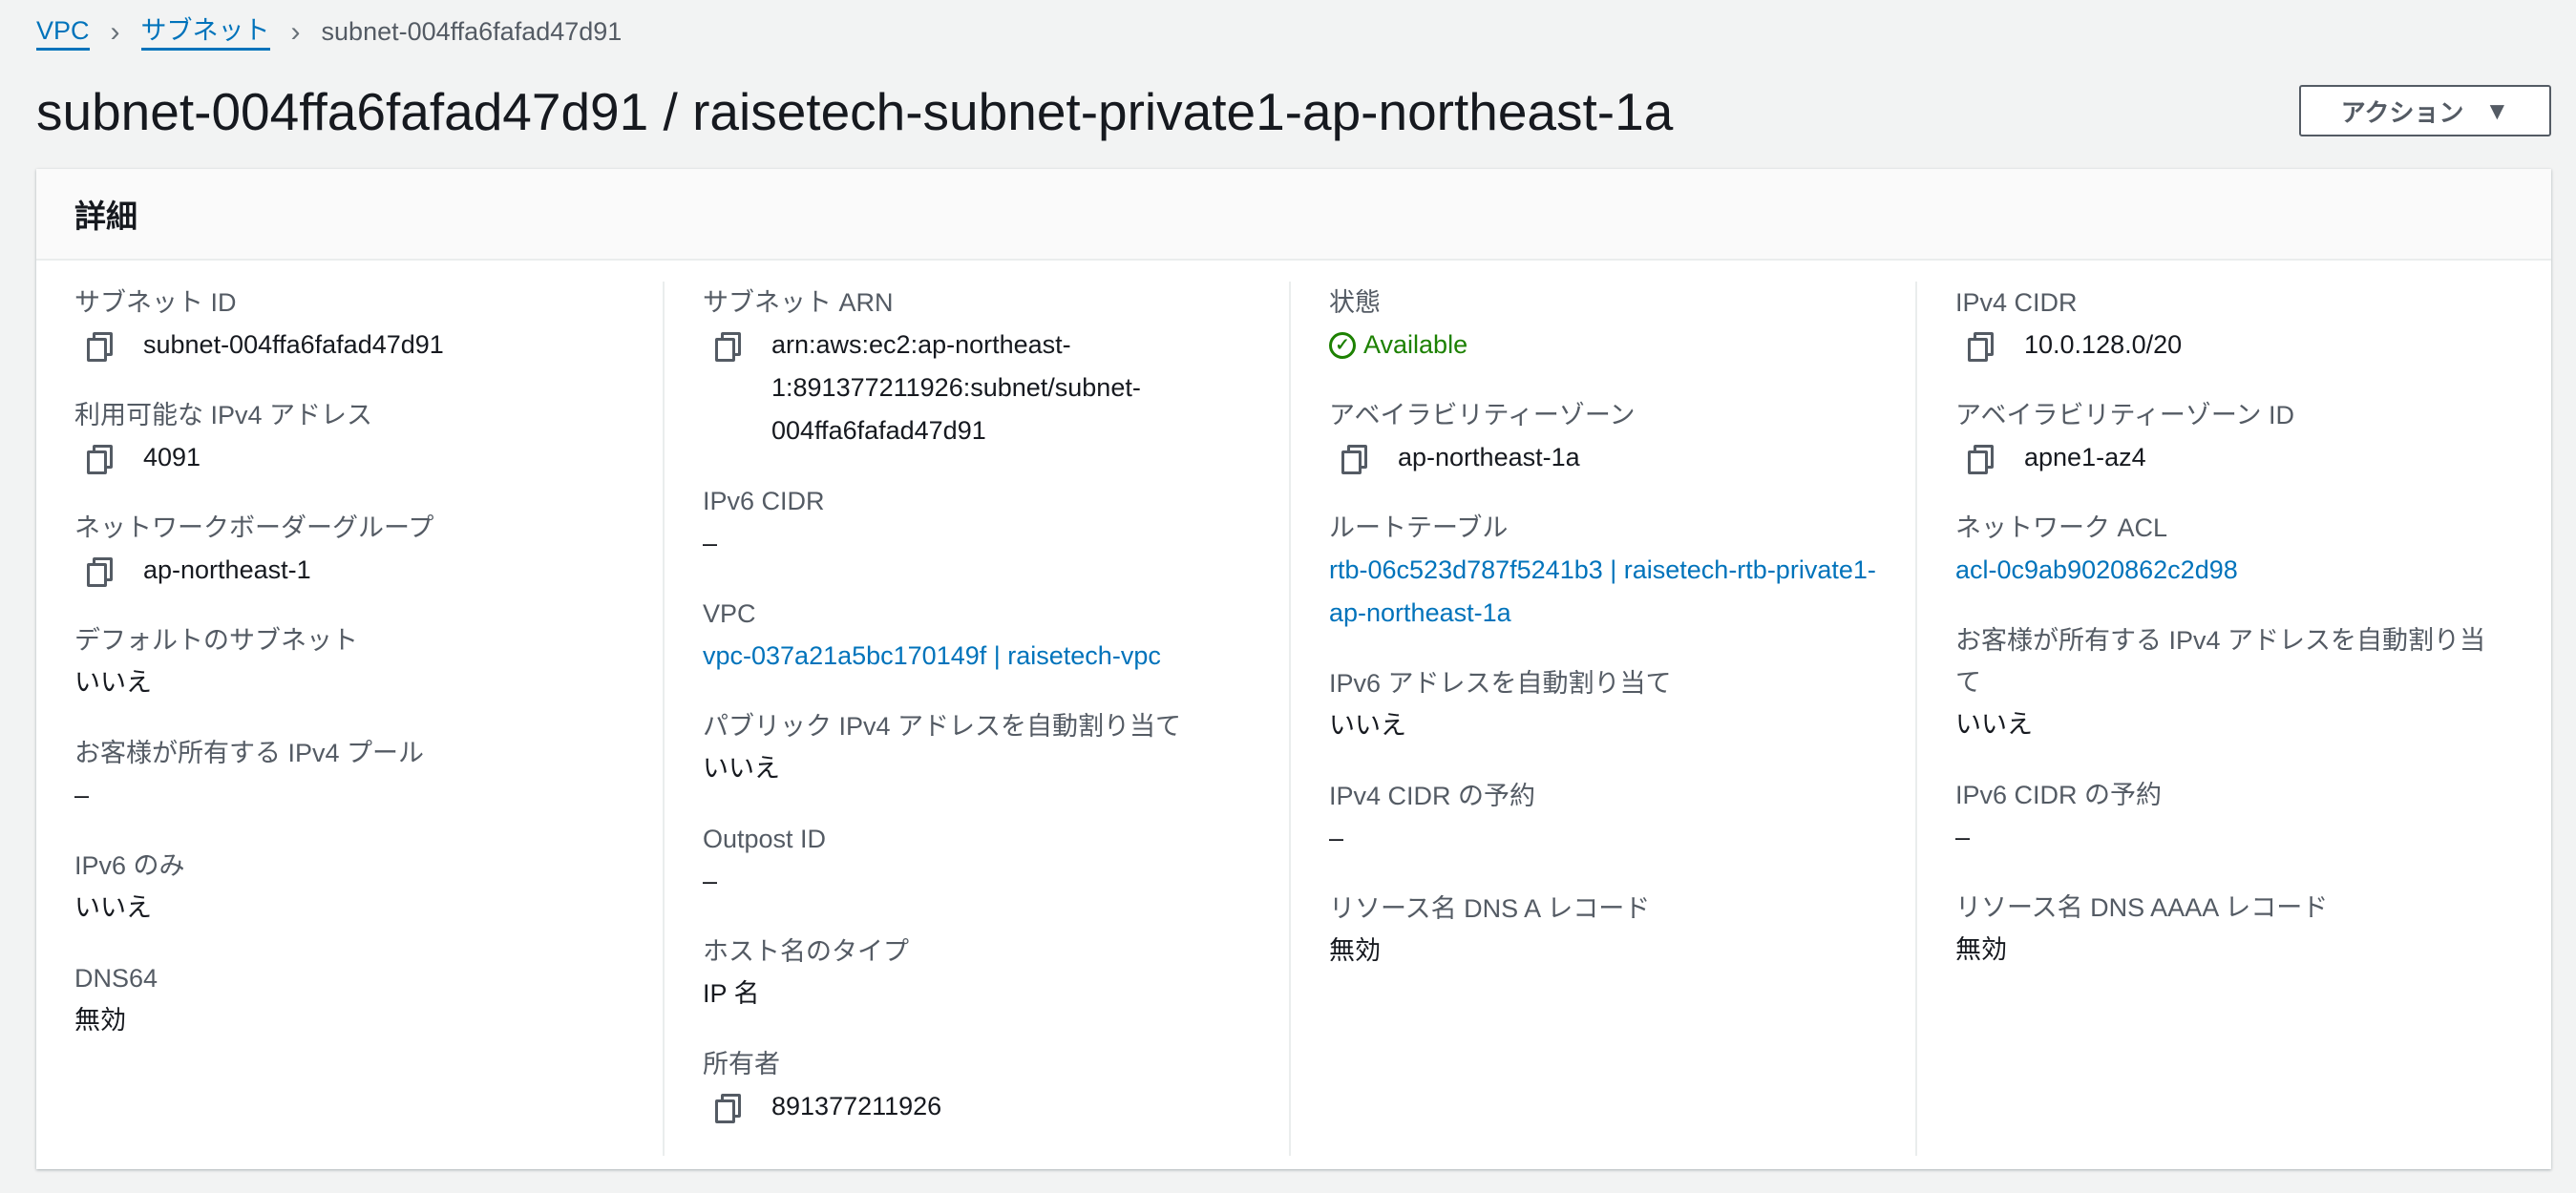 The height and width of the screenshot is (1193, 2576). What do you see at coordinates (729, 613) in the screenshot?
I see `field-label: VPC` at bounding box center [729, 613].